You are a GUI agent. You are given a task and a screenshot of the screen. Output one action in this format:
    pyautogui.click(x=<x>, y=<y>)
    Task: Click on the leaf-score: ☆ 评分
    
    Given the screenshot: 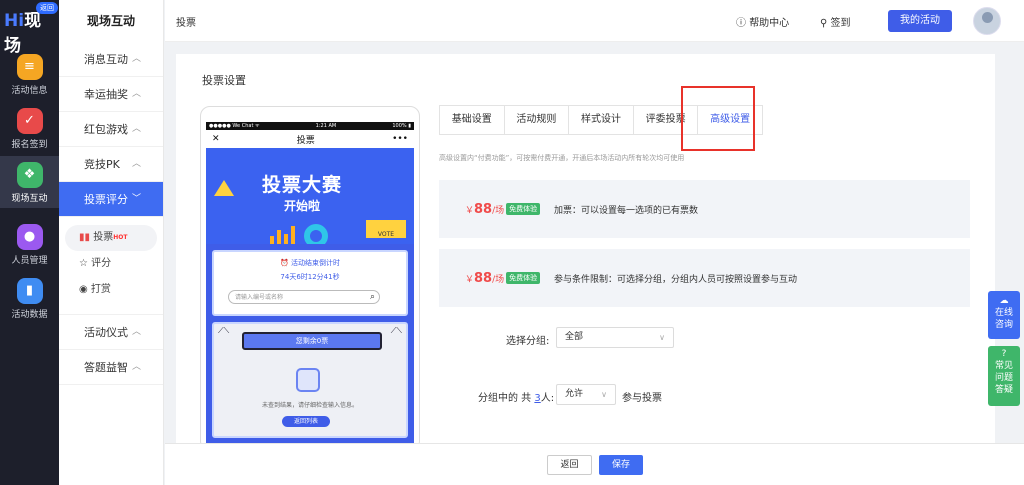 What is the action you would take?
    pyautogui.click(x=111, y=264)
    